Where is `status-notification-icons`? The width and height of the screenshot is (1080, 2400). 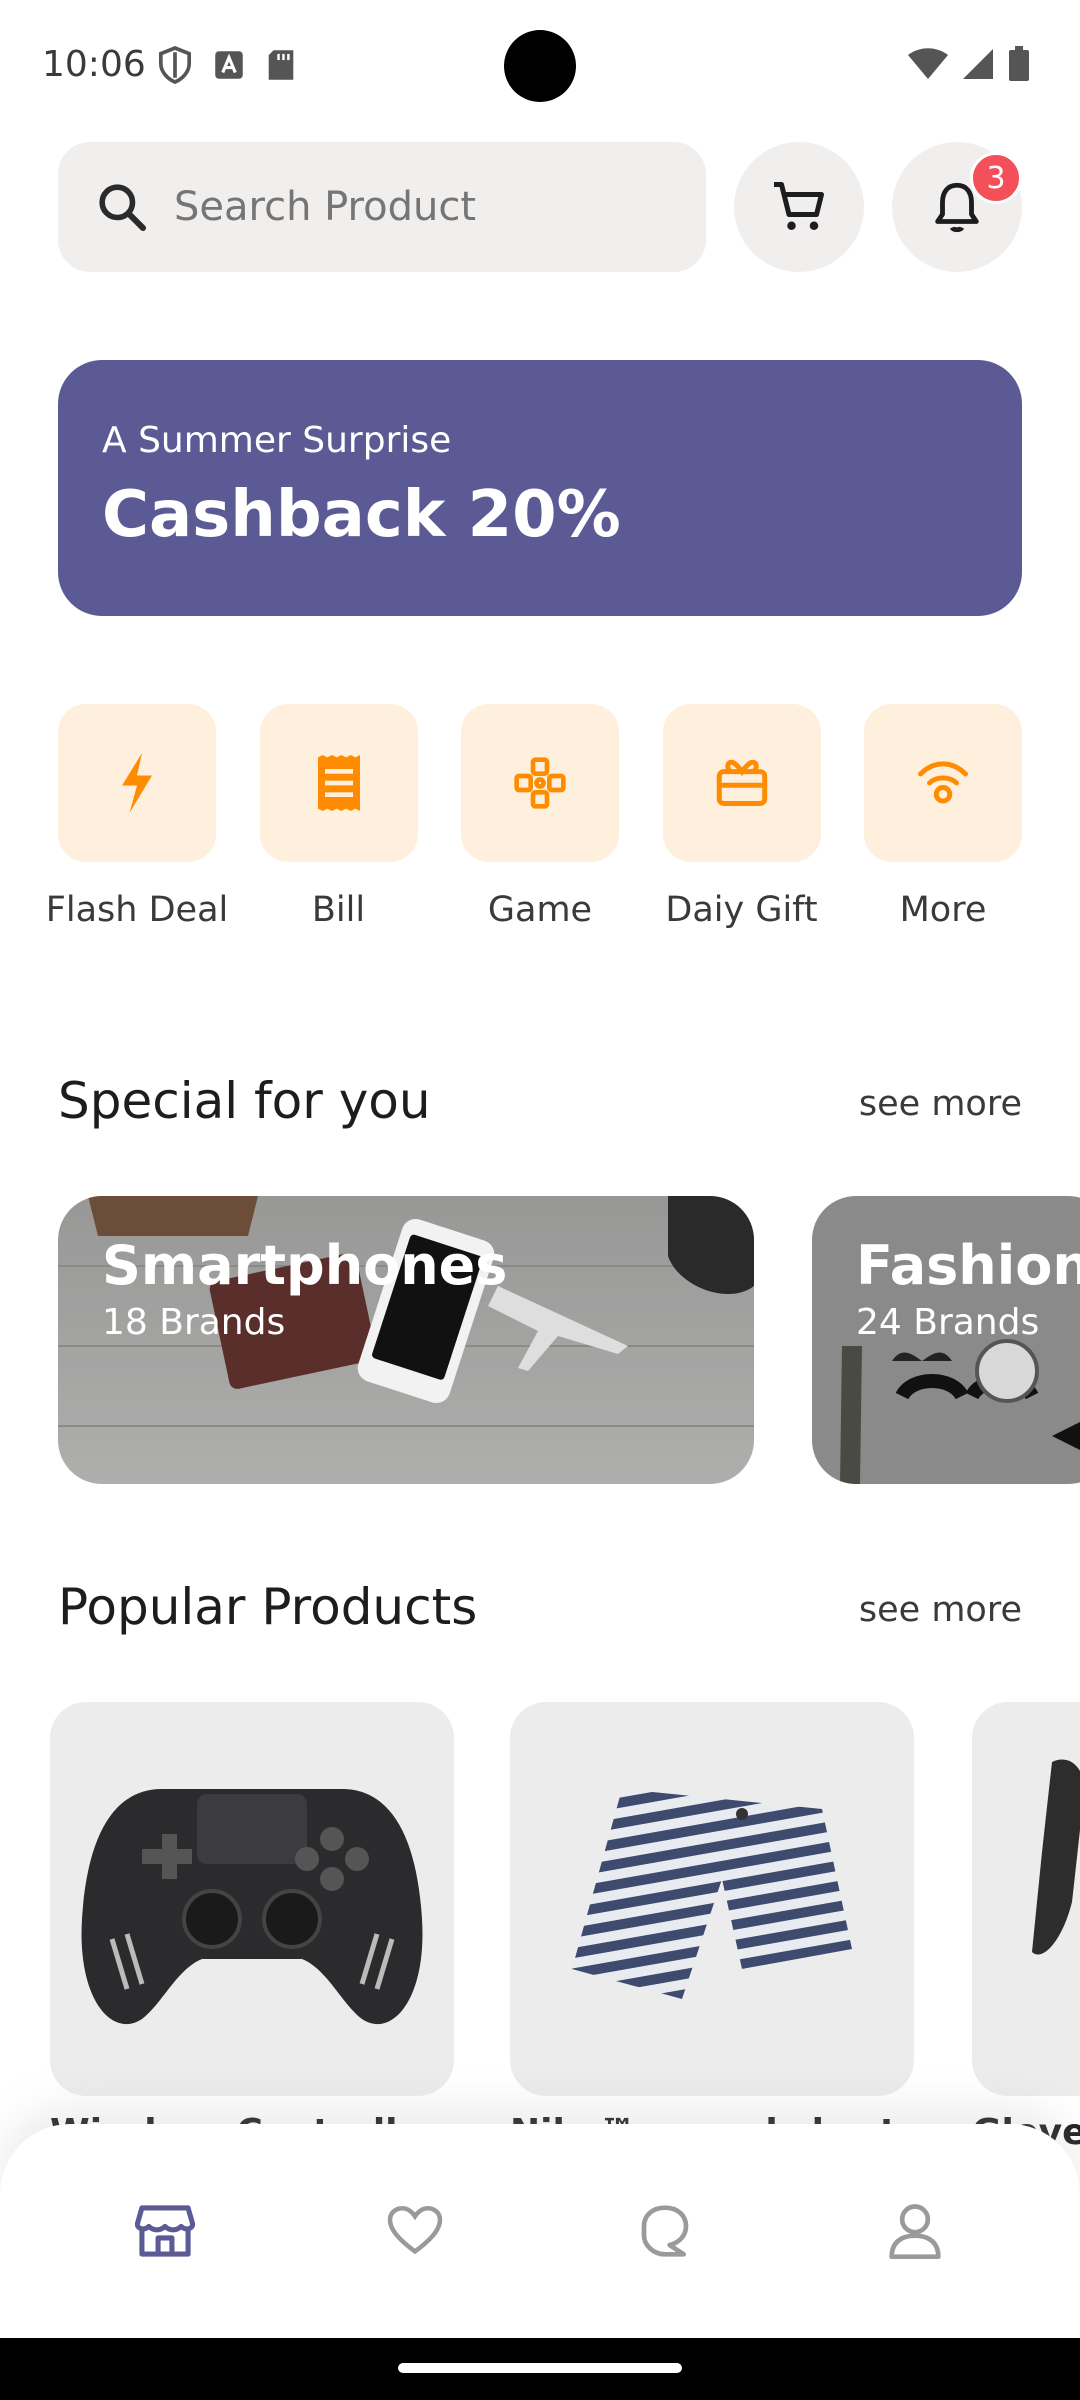 status-notification-icons is located at coordinates (227, 65).